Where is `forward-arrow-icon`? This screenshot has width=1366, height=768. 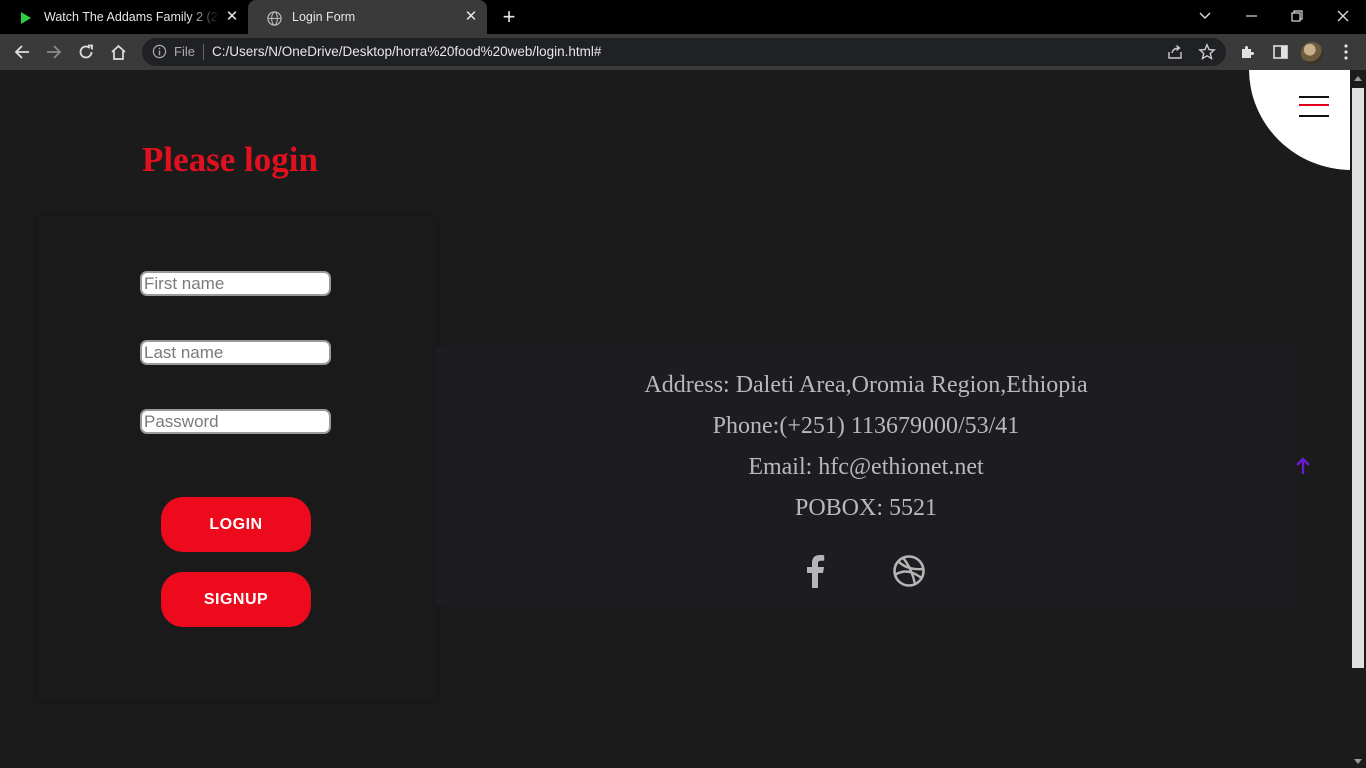
forward-arrow-icon is located at coordinates (54, 52).